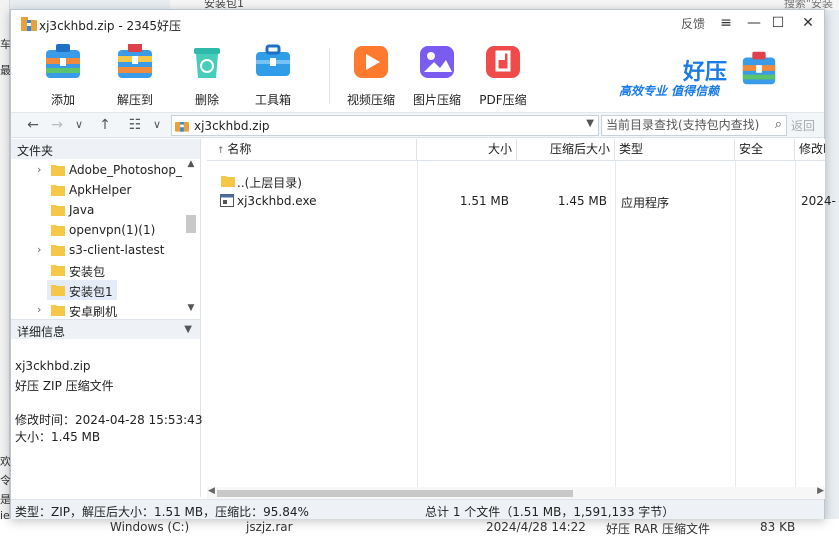 The image size is (839, 537). What do you see at coordinates (126, 170) in the screenshot?
I see `folder-name: Adobe_Photoshop_` at bounding box center [126, 170].